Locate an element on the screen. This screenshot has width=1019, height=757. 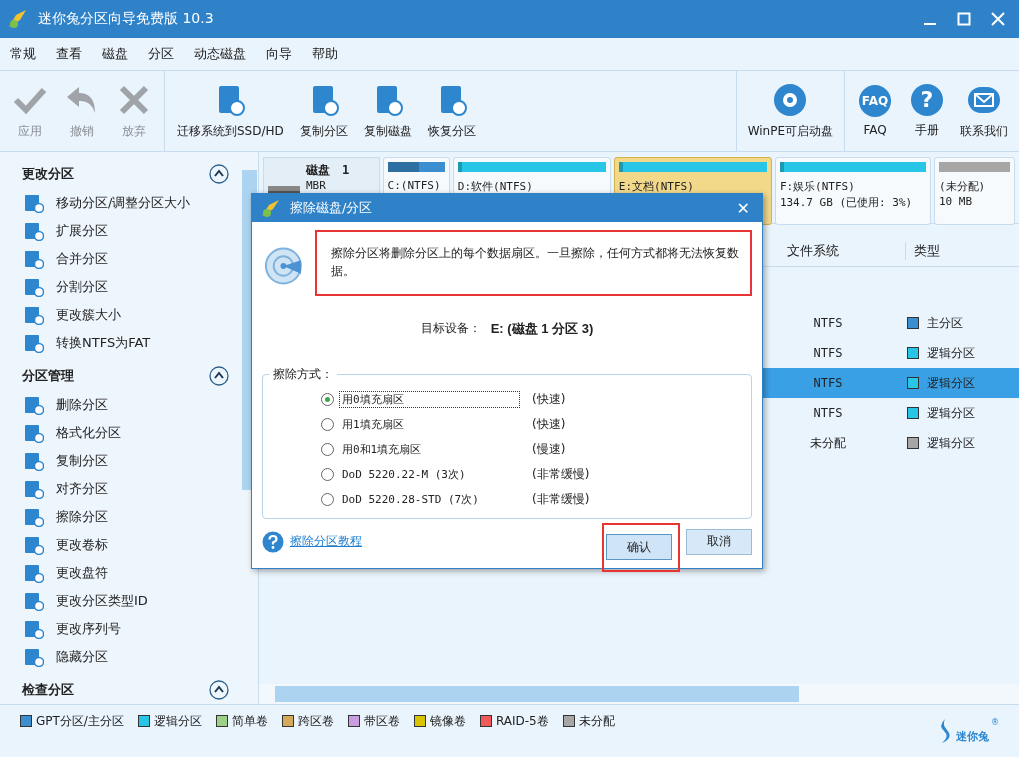
partition-size: 134.7 GB (已使用: 3%) is located at coordinates (846, 202).